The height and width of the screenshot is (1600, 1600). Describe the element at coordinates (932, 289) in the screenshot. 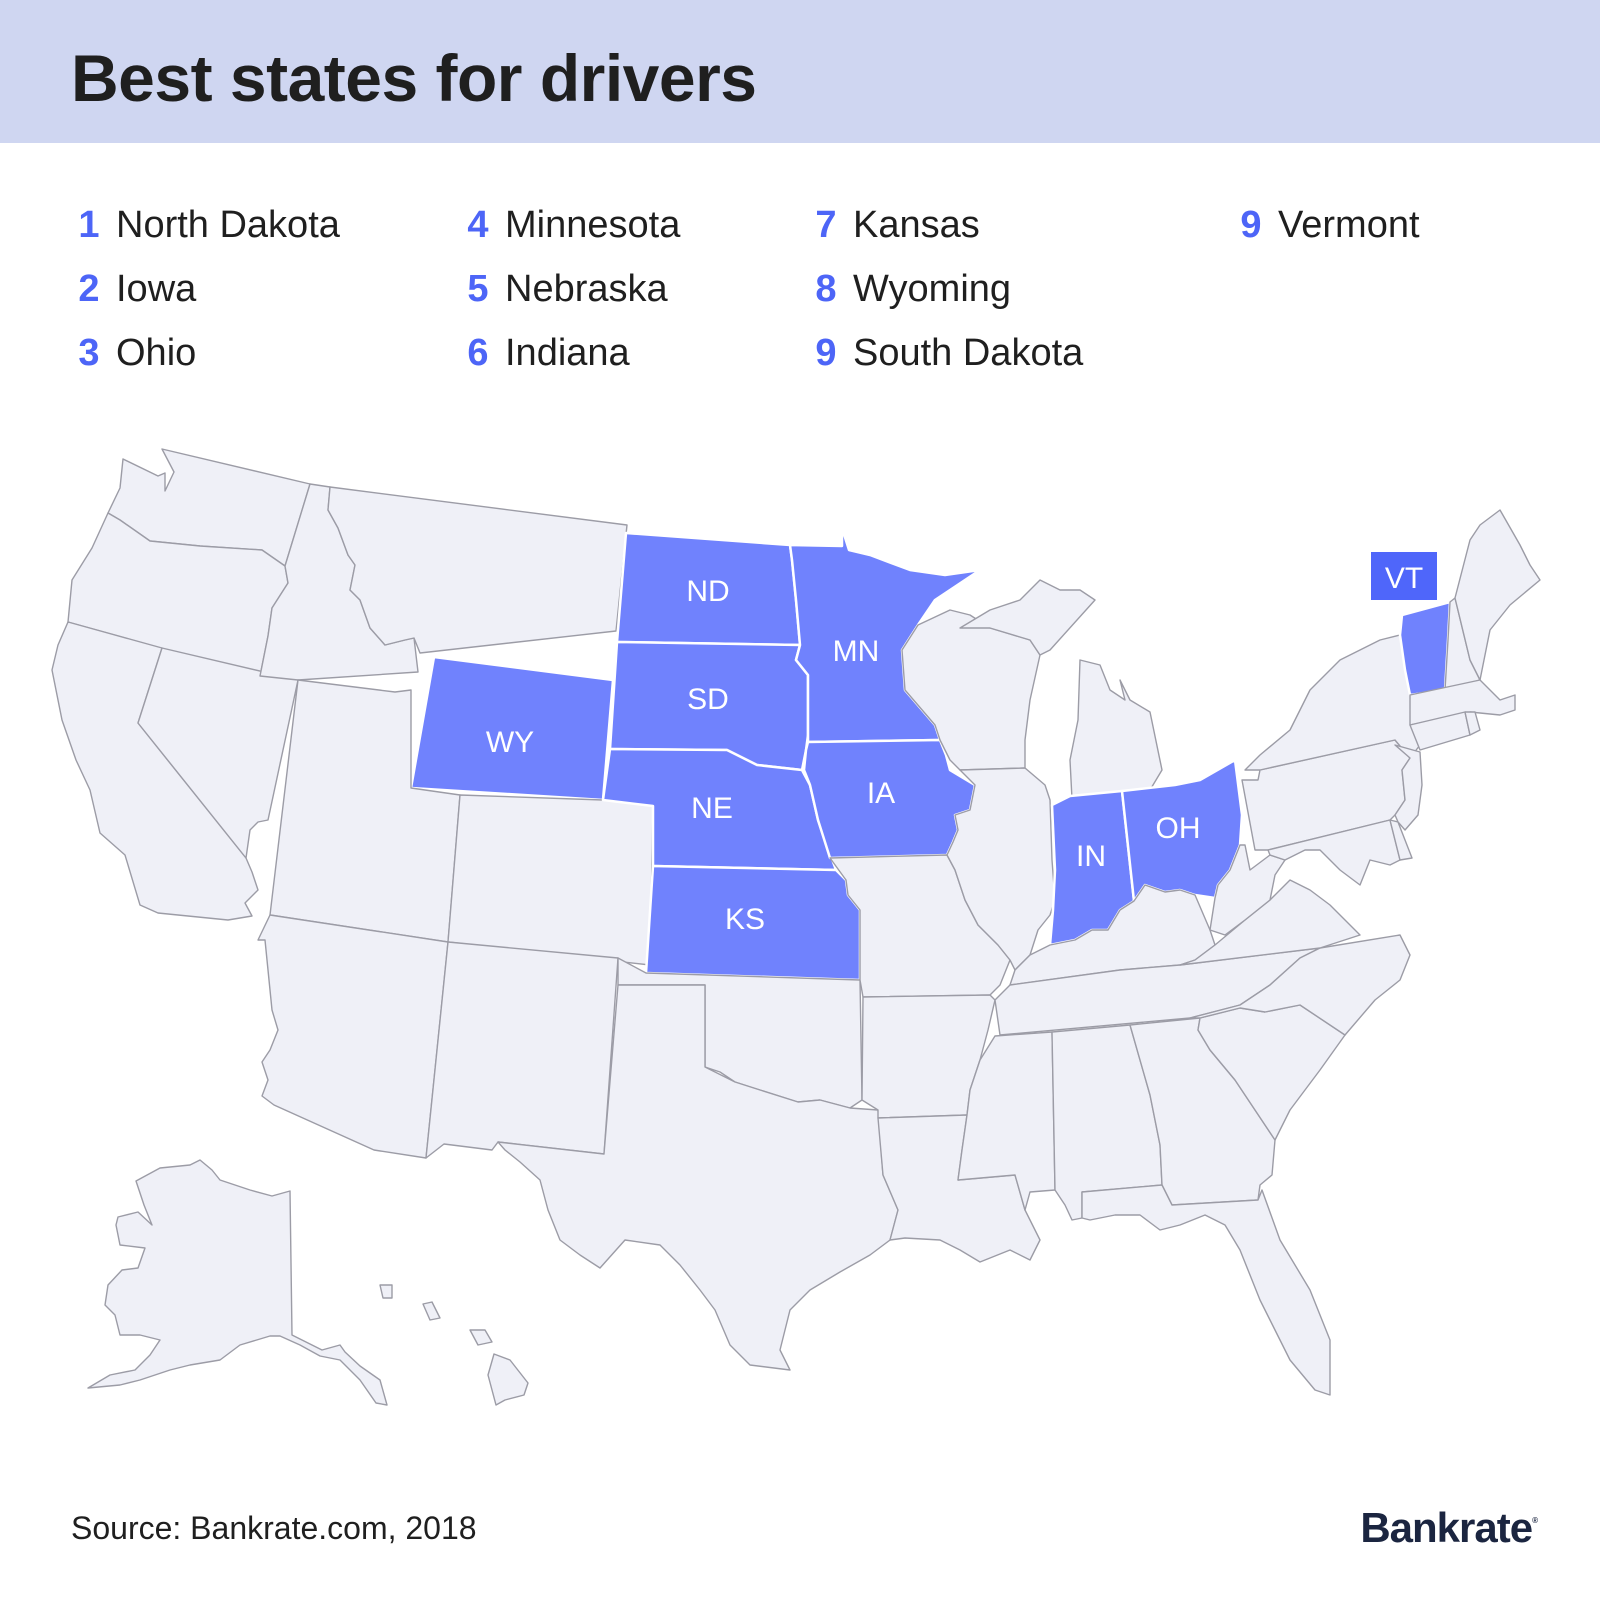

I see `rank-state: Wyoming` at that location.